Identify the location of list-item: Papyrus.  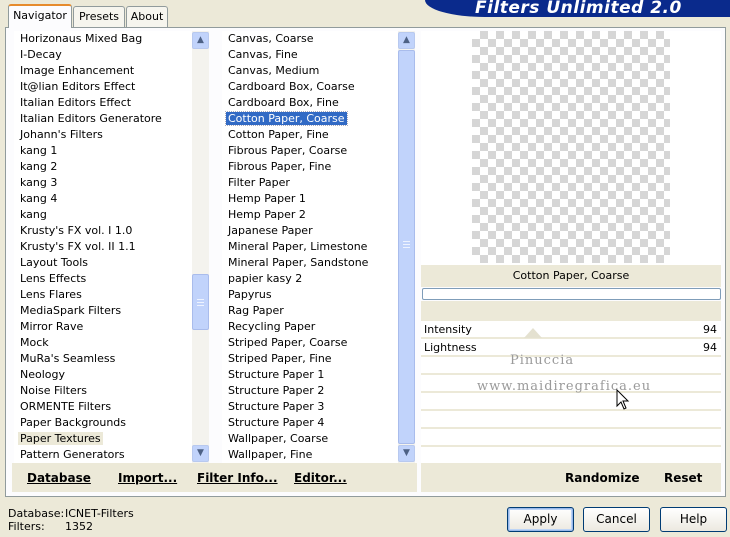
(310, 295).